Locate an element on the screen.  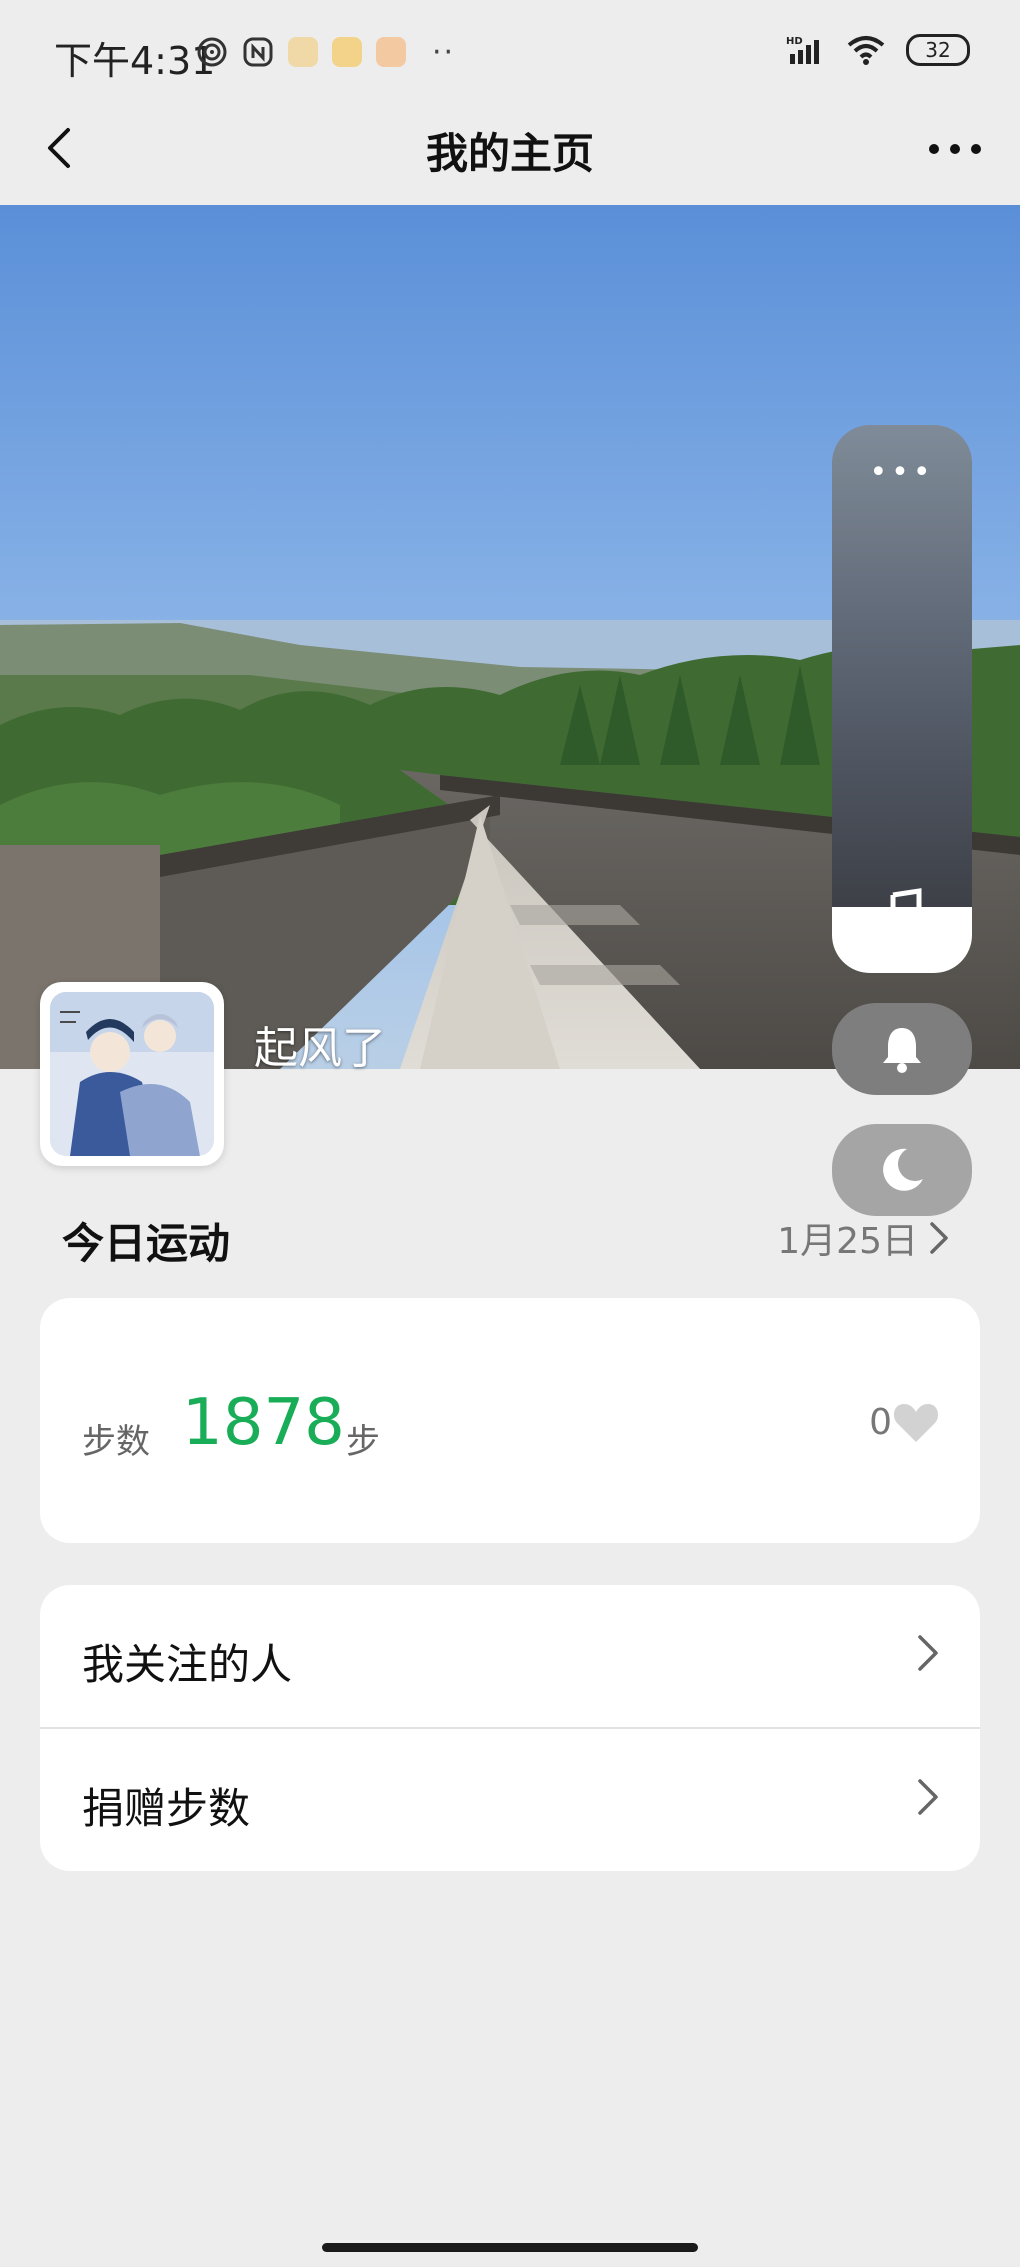
today-sport-title: 今日运动 is located at coordinates (146, 1243).